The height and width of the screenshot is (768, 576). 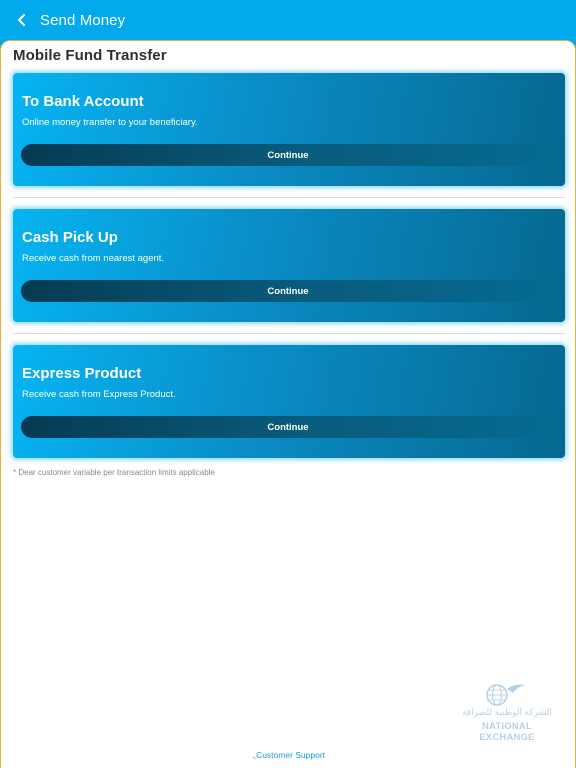 What do you see at coordinates (507, 732) in the screenshot?
I see `logo-english-text: NATIONAL EXCHANGE` at bounding box center [507, 732].